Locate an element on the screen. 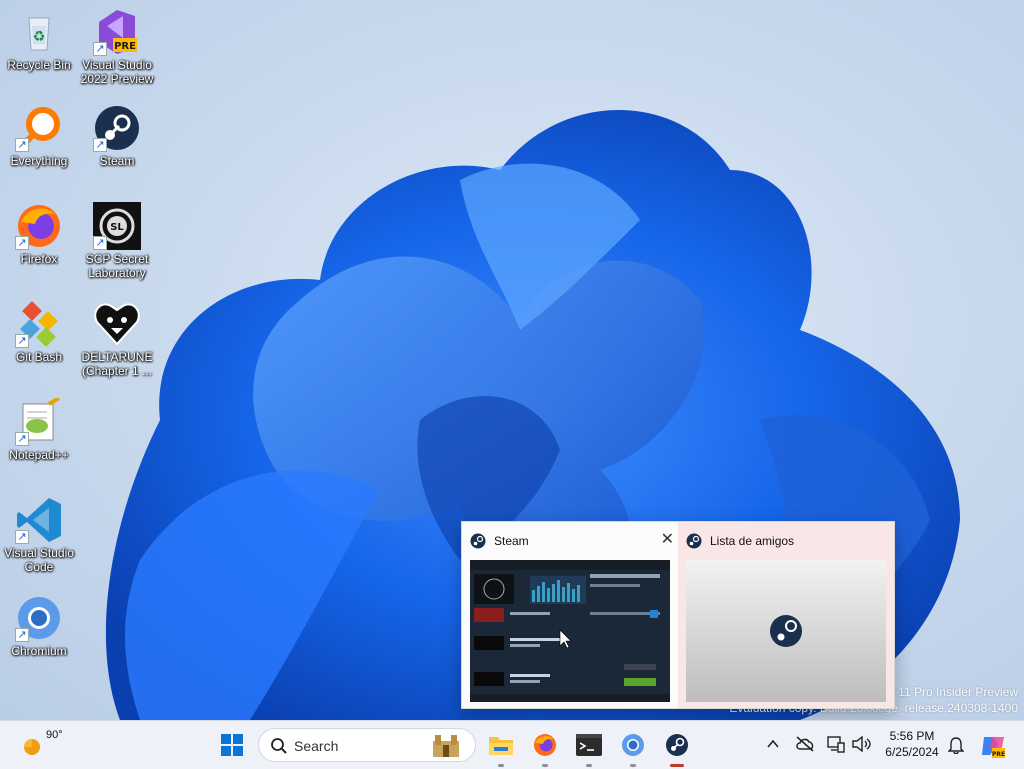 Image resolution: width=1024 pixels, height=769 pixels. notifications-button is located at coordinates (956, 745).